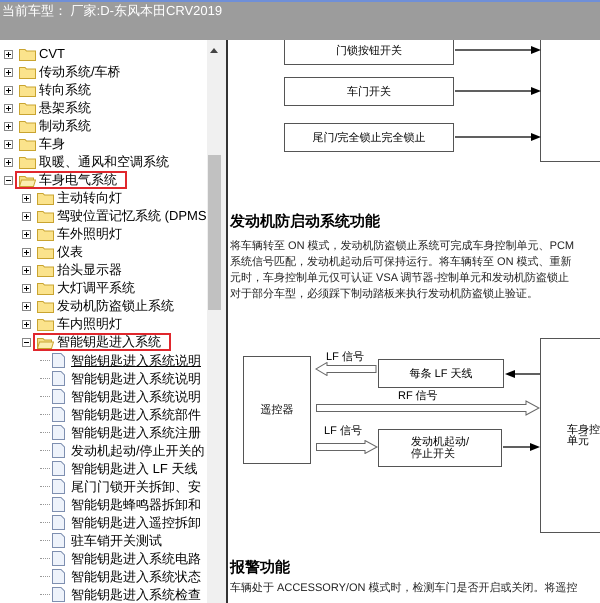  Describe the element at coordinates (78, 180) in the screenshot. I see `folder-label: 车身电气系统` at that location.